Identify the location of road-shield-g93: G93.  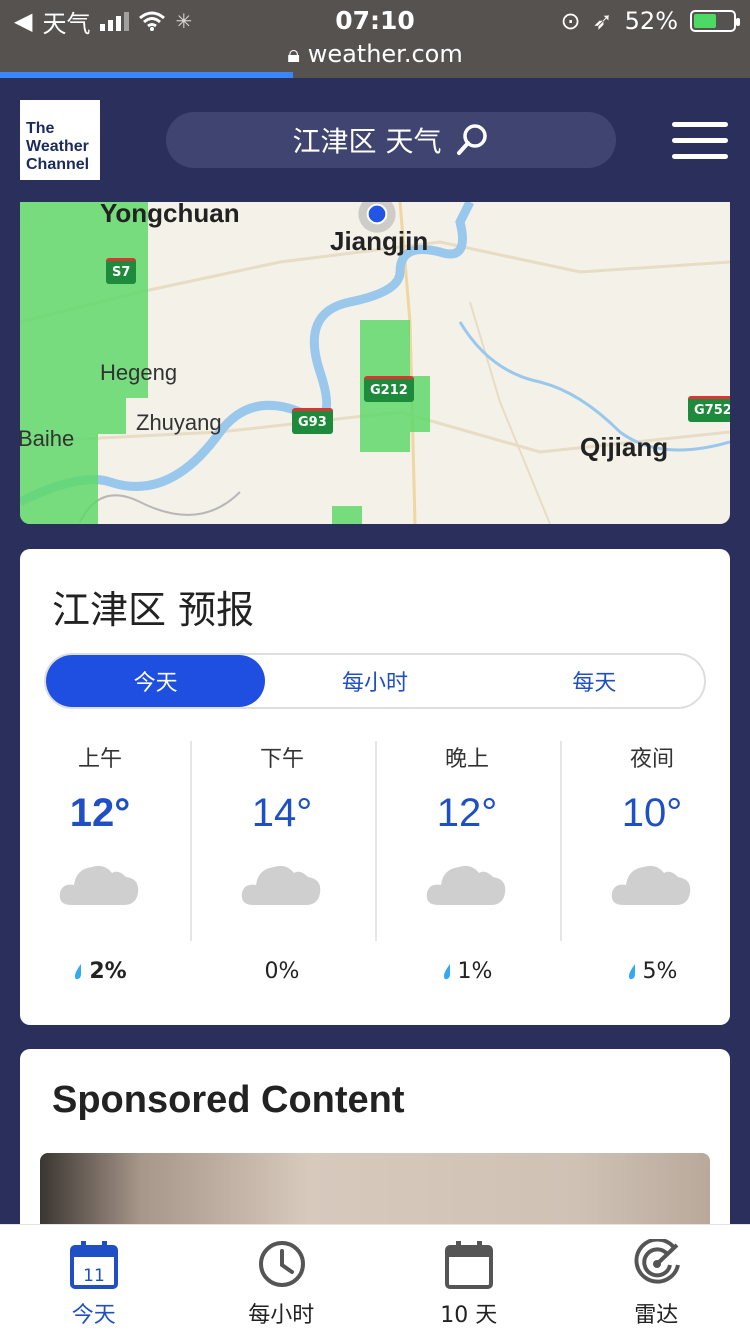
(312, 421).